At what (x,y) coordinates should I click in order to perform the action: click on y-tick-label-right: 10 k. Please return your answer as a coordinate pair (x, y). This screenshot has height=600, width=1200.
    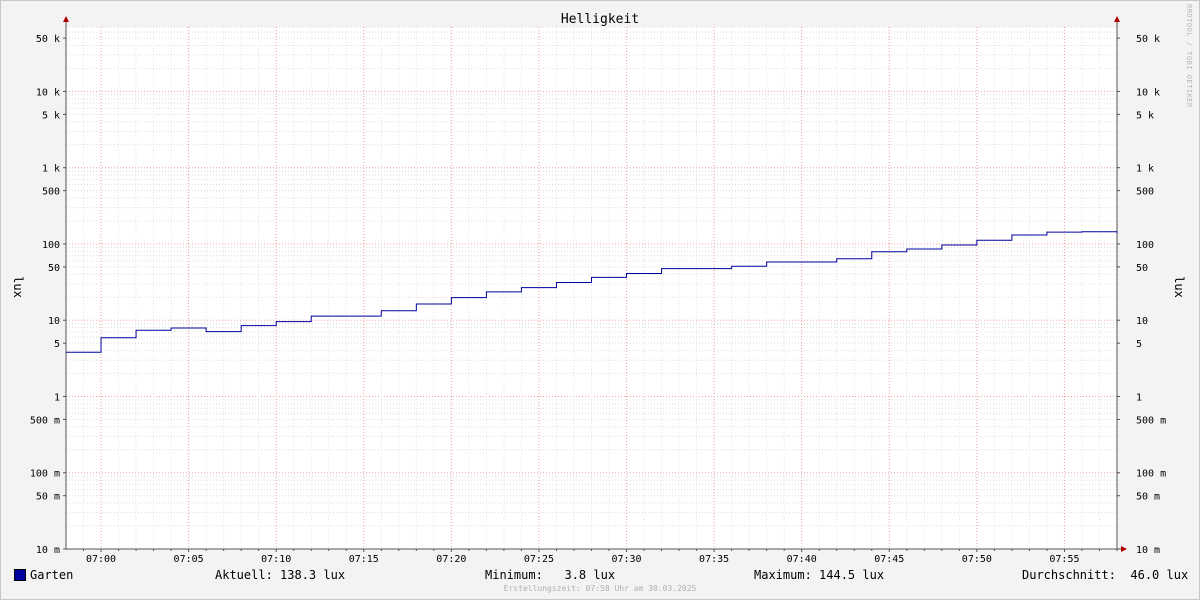
    Looking at the image, I should click on (1148, 92).